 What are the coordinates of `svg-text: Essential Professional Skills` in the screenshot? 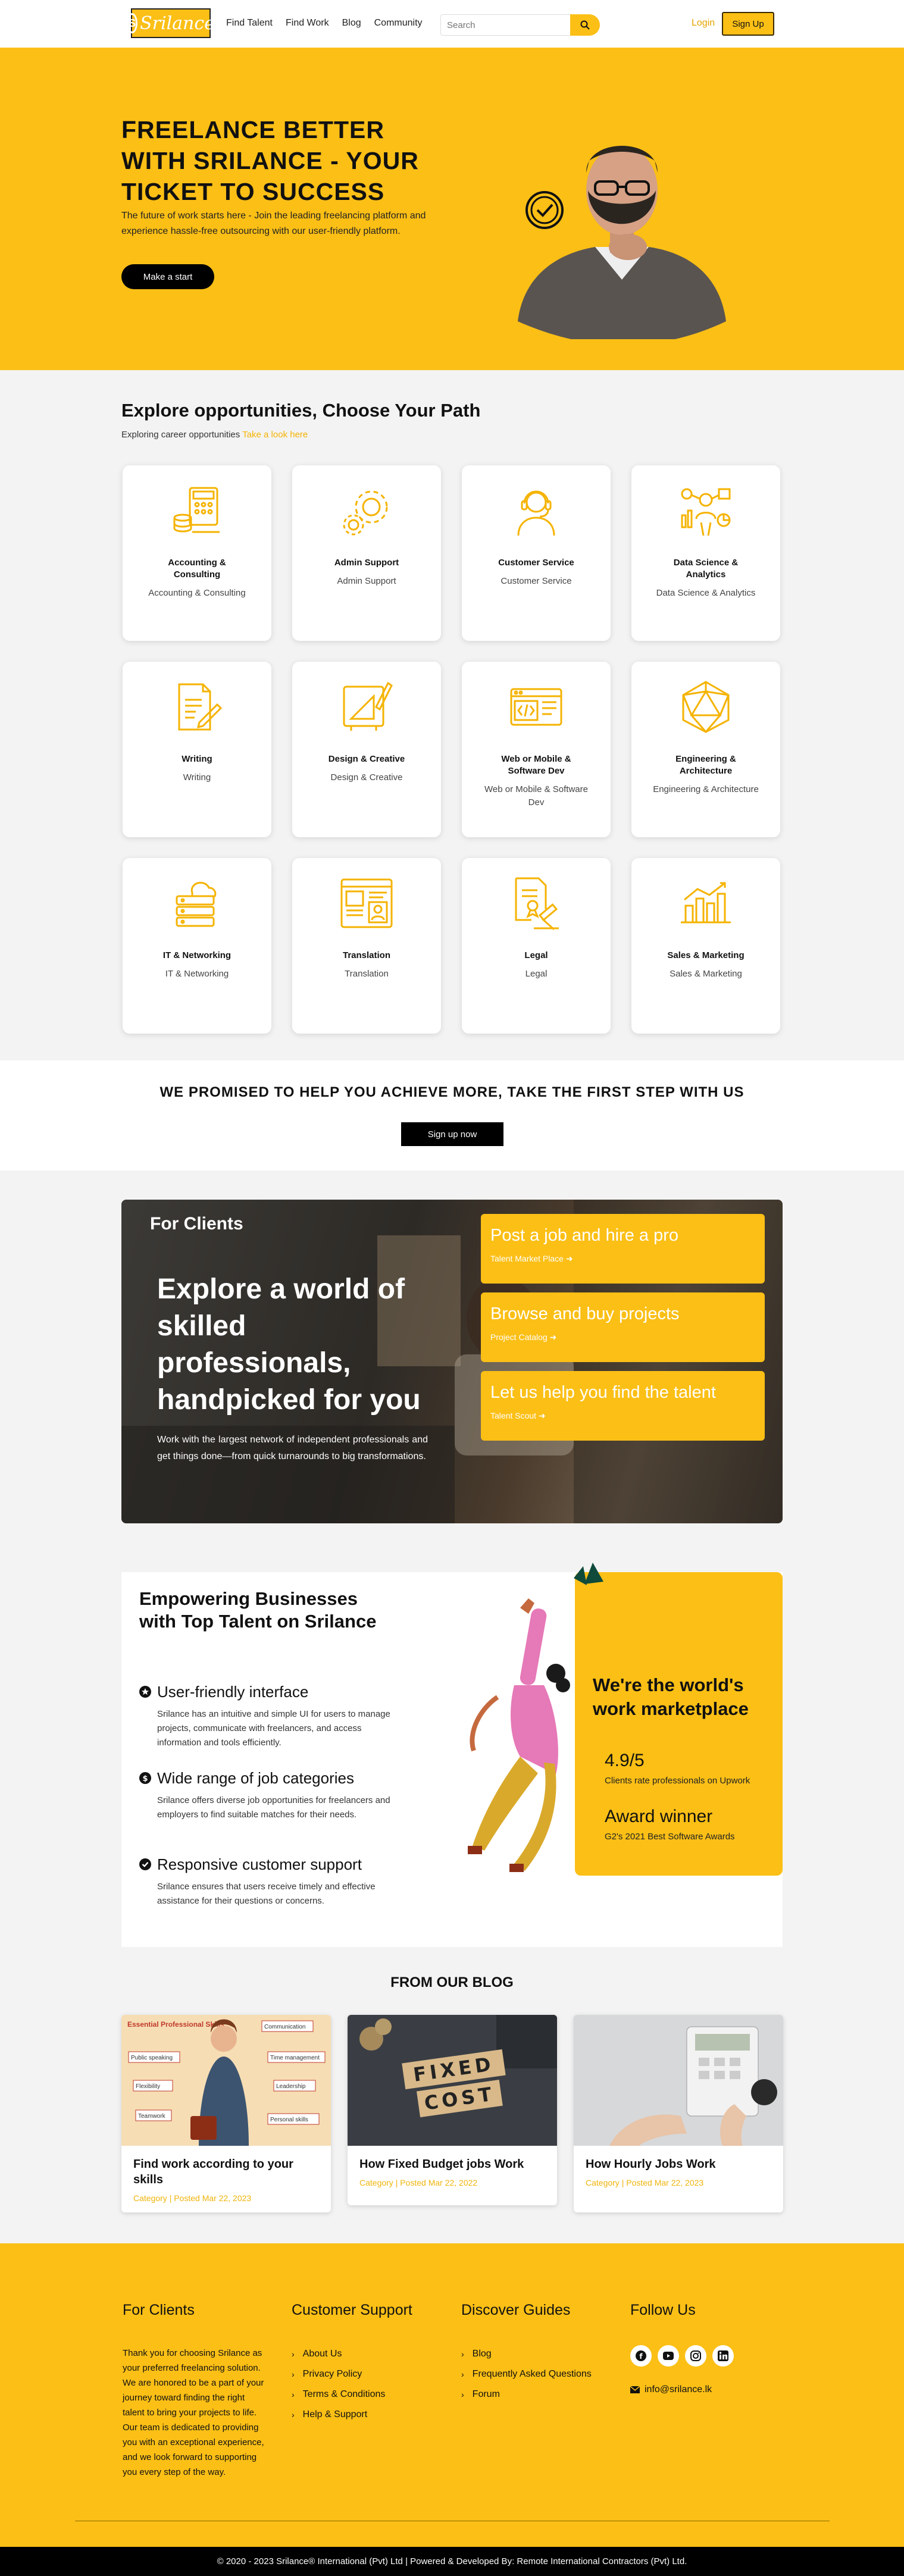 It's located at (175, 2024).